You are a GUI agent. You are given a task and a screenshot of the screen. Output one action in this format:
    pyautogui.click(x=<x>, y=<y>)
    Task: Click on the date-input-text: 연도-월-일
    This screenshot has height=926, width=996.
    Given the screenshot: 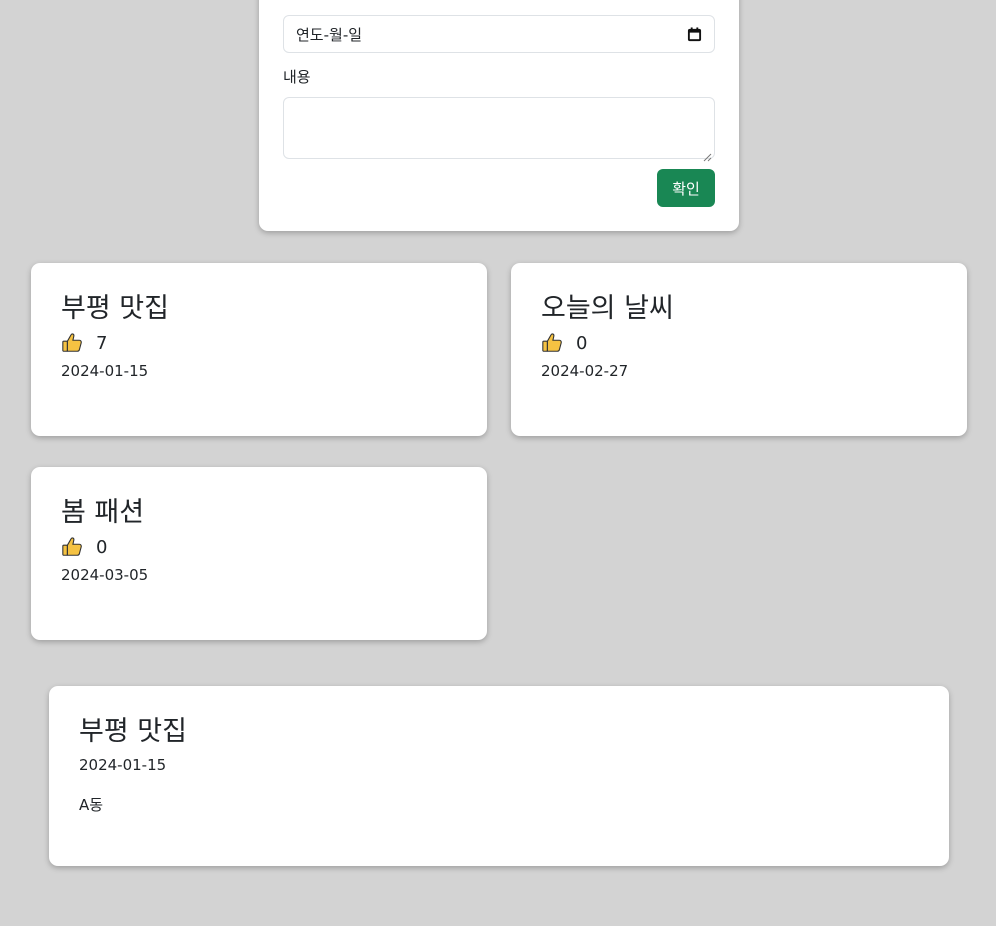 What is the action you would take?
    pyautogui.click(x=329, y=34)
    